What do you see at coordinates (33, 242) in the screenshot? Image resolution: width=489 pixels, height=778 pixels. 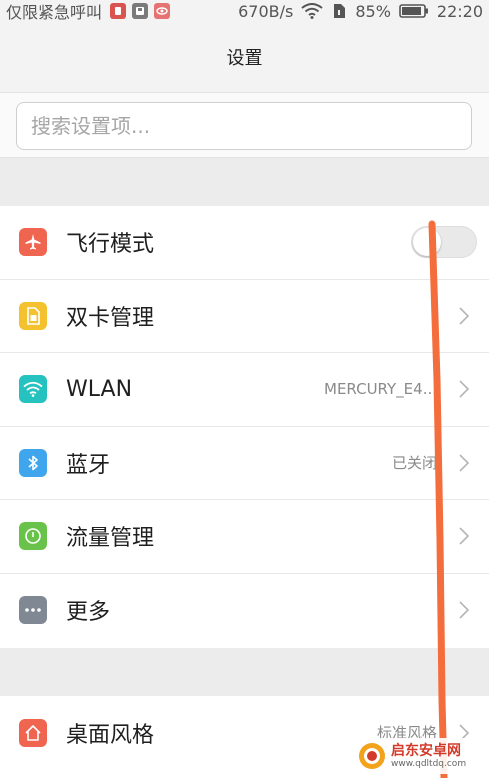 I see `airplane-icon` at bounding box center [33, 242].